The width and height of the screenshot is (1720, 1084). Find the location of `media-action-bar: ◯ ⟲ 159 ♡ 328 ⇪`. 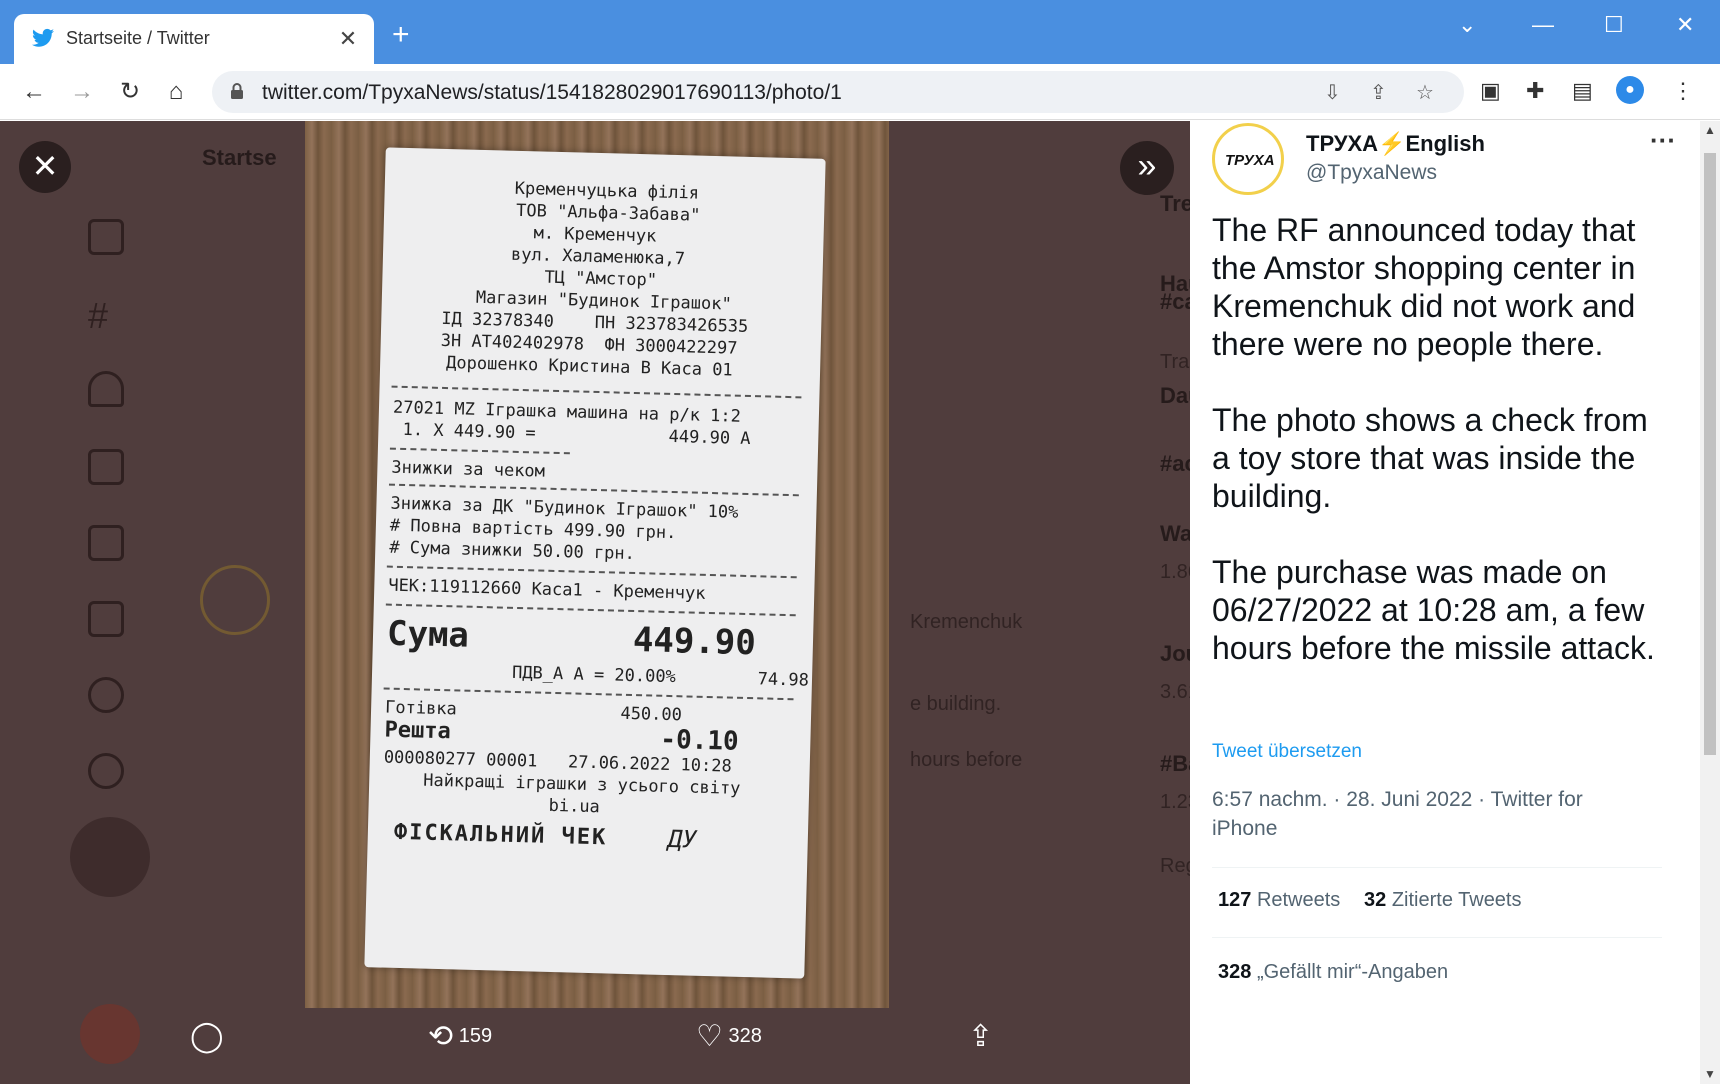

media-action-bar: ◯ ⟲ 159 ♡ 328 ⇪ is located at coordinates (598, 1044).